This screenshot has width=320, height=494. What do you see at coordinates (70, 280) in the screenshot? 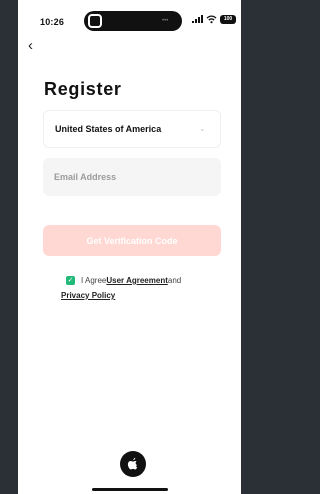
I see `agreement-checkbox: ✓` at bounding box center [70, 280].